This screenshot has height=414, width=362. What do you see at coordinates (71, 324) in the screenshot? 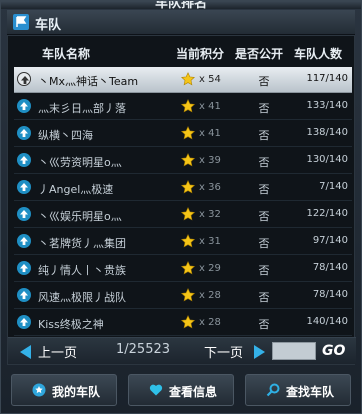
I see `team-name: Kiss终极之神` at bounding box center [71, 324].